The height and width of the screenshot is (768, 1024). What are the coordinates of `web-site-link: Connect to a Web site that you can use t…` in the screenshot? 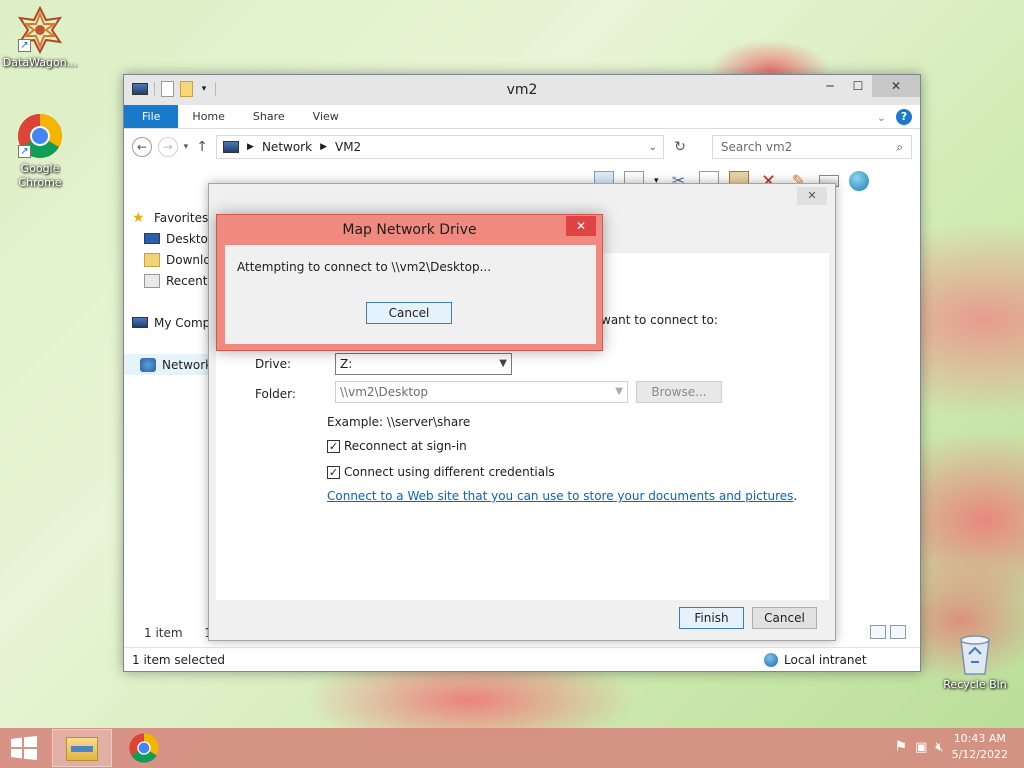 It's located at (560, 496).